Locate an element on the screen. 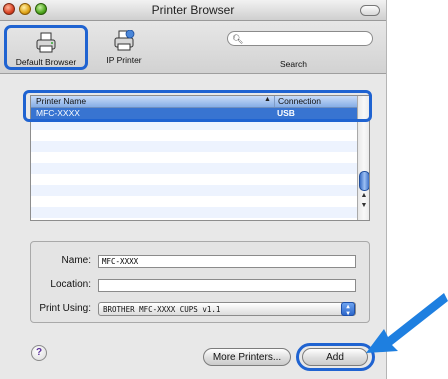 This screenshot has width=448, height=379. default-browser-button: Default Browser is located at coordinates (46, 47).